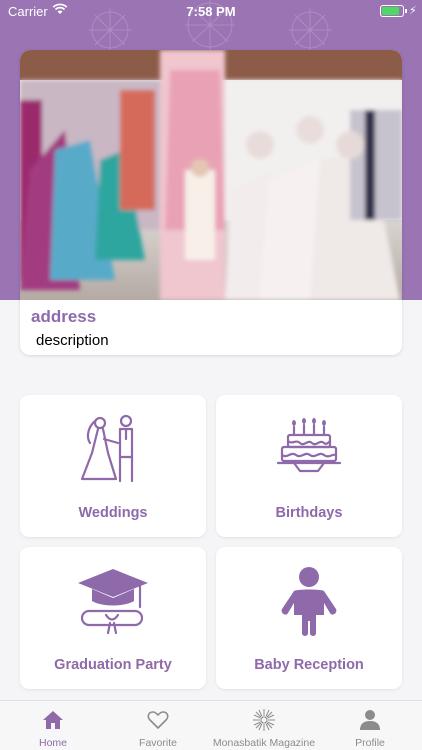  I want to click on category-tile-weddings: Weddings, so click(113, 466).